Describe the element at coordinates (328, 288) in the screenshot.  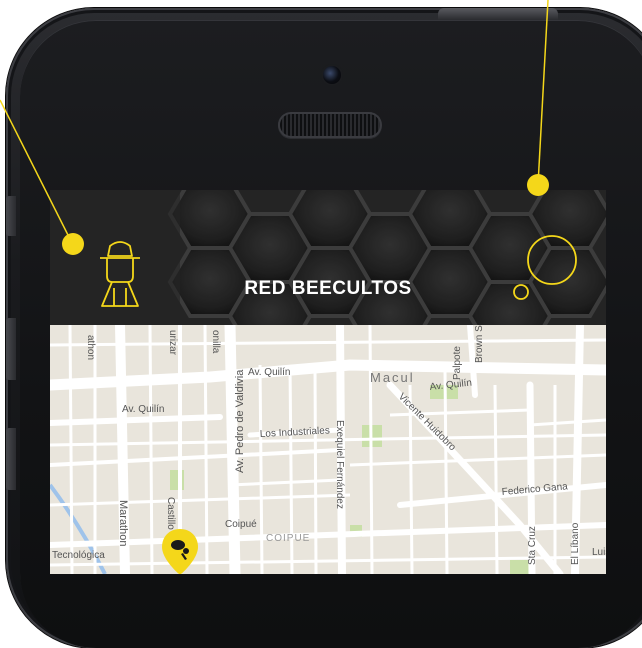
I see `app-title: RED BEECULTOS` at that location.